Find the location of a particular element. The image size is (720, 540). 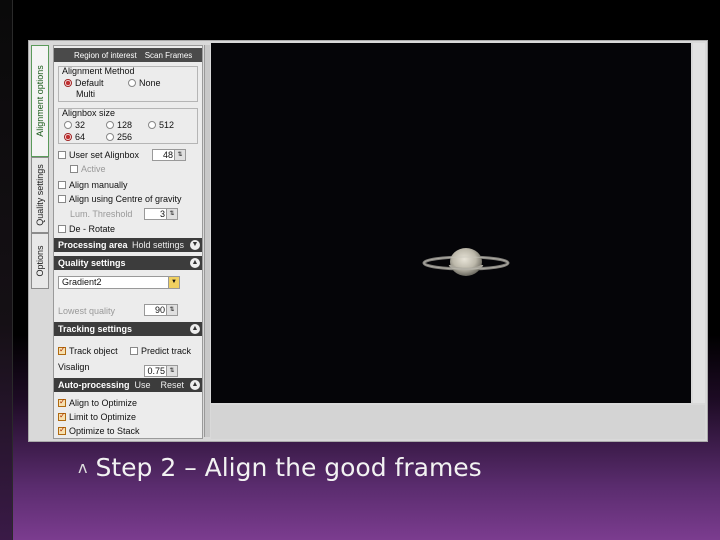

tab-quality-settings: Quality settings is located at coordinates (40, 195).